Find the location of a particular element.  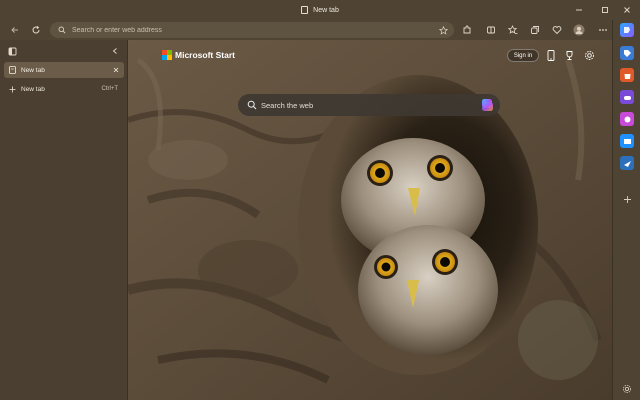

office-icon is located at coordinates (627, 119).